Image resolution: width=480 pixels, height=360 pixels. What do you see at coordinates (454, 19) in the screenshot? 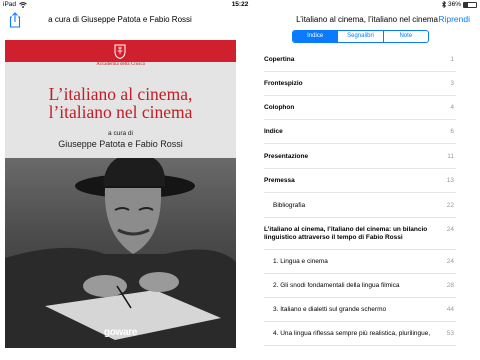
I see `resume-button: Riprendi` at bounding box center [454, 19].